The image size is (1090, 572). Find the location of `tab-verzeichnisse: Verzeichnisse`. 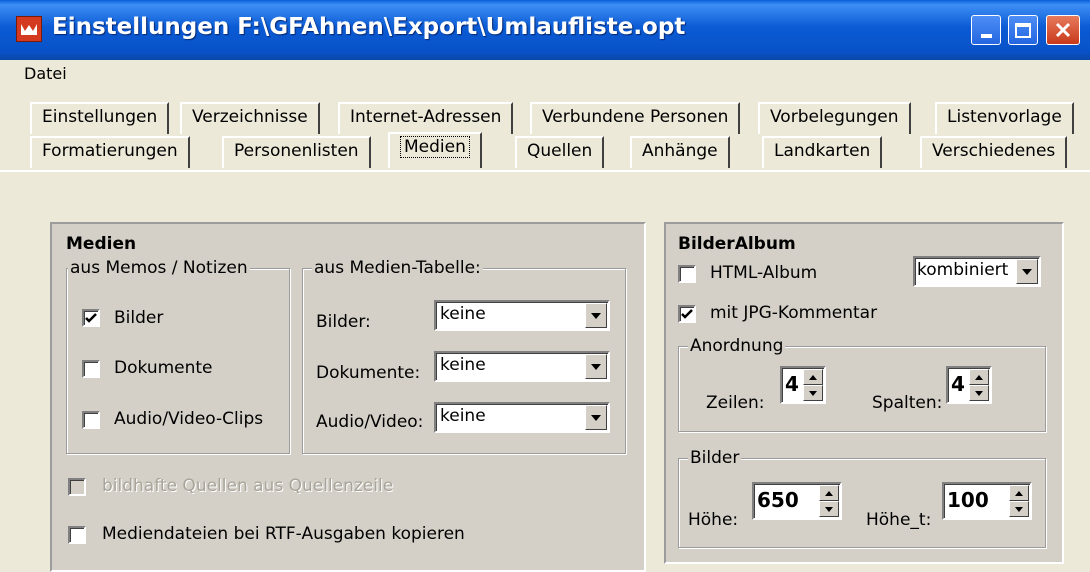

tab-verzeichnisse: Verzeichnisse is located at coordinates (250, 118).